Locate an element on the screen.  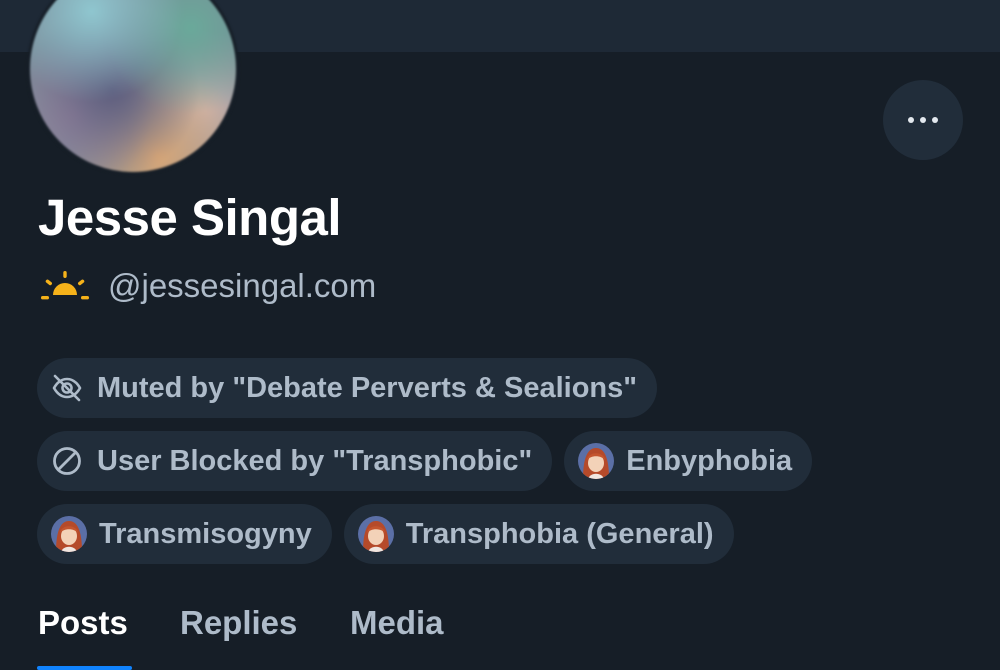
blocked-label-pill: User Blocked by "Transphobic" is located at coordinates (295, 461).